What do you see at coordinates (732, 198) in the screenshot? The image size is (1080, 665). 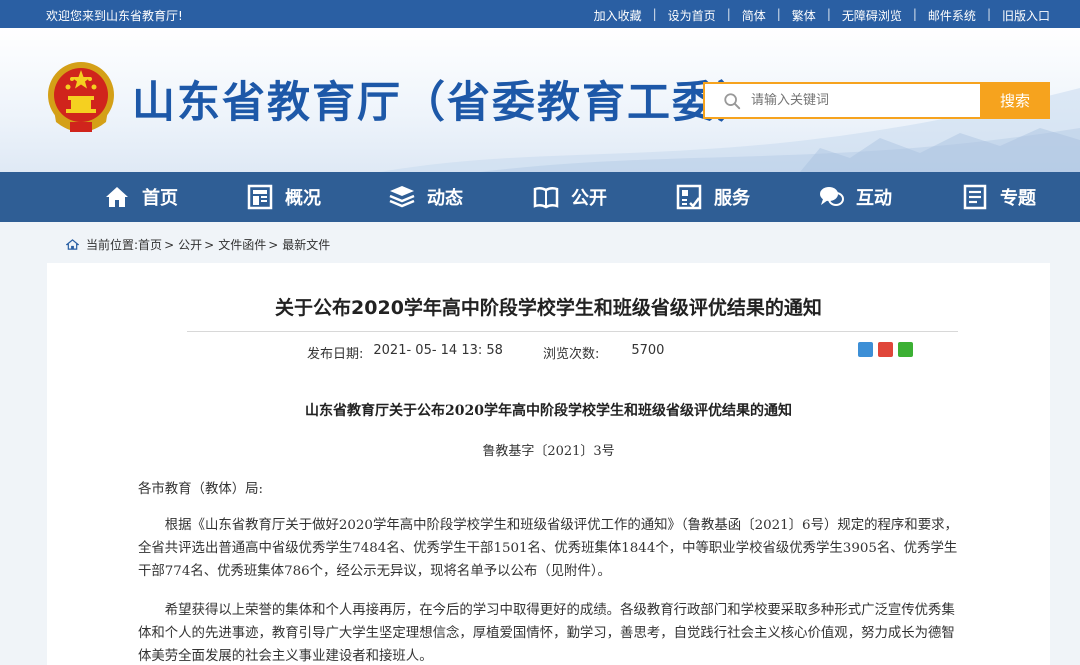 I see `nav-label: 服务` at bounding box center [732, 198].